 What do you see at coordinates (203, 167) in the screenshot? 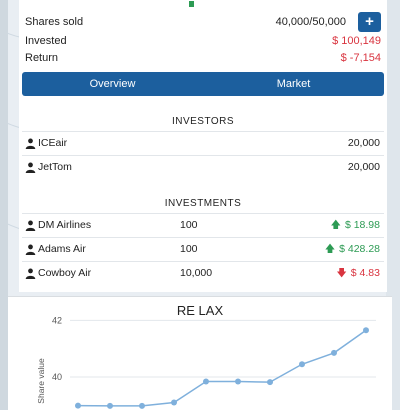
I see `investor-row: JetTom 20,000` at bounding box center [203, 167].